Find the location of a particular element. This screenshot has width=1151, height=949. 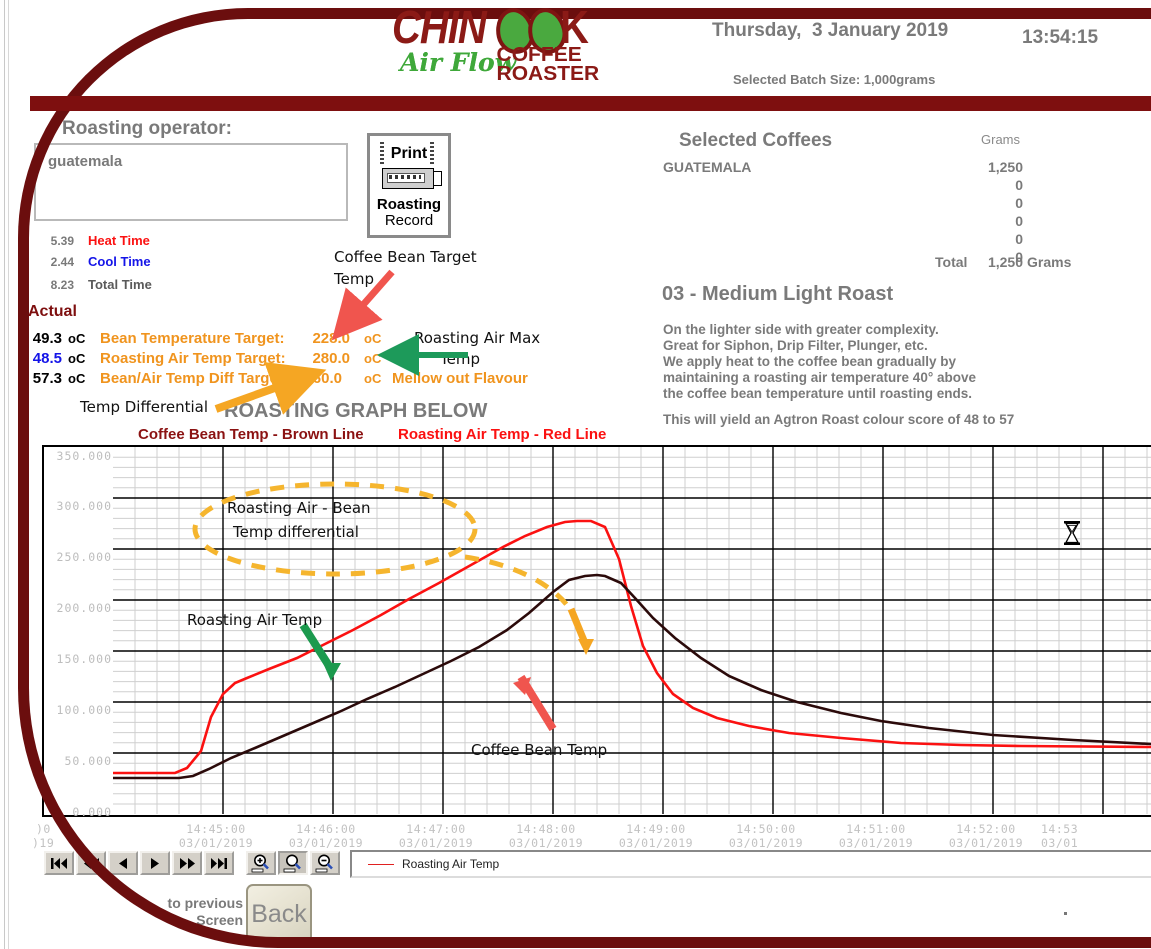

current-time: 13:54:15 is located at coordinates (1060, 37).